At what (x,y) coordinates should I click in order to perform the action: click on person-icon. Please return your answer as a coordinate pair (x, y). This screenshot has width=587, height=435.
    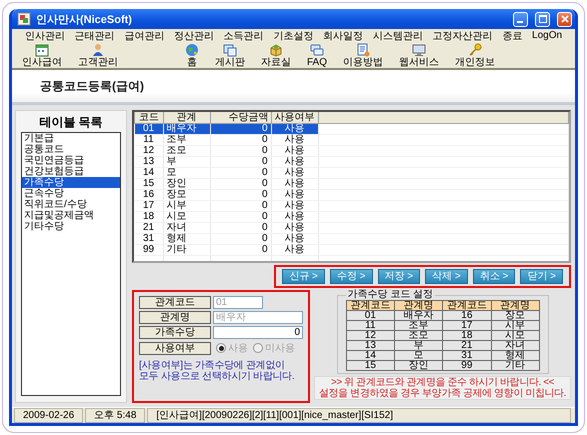
    Looking at the image, I should click on (98, 49).